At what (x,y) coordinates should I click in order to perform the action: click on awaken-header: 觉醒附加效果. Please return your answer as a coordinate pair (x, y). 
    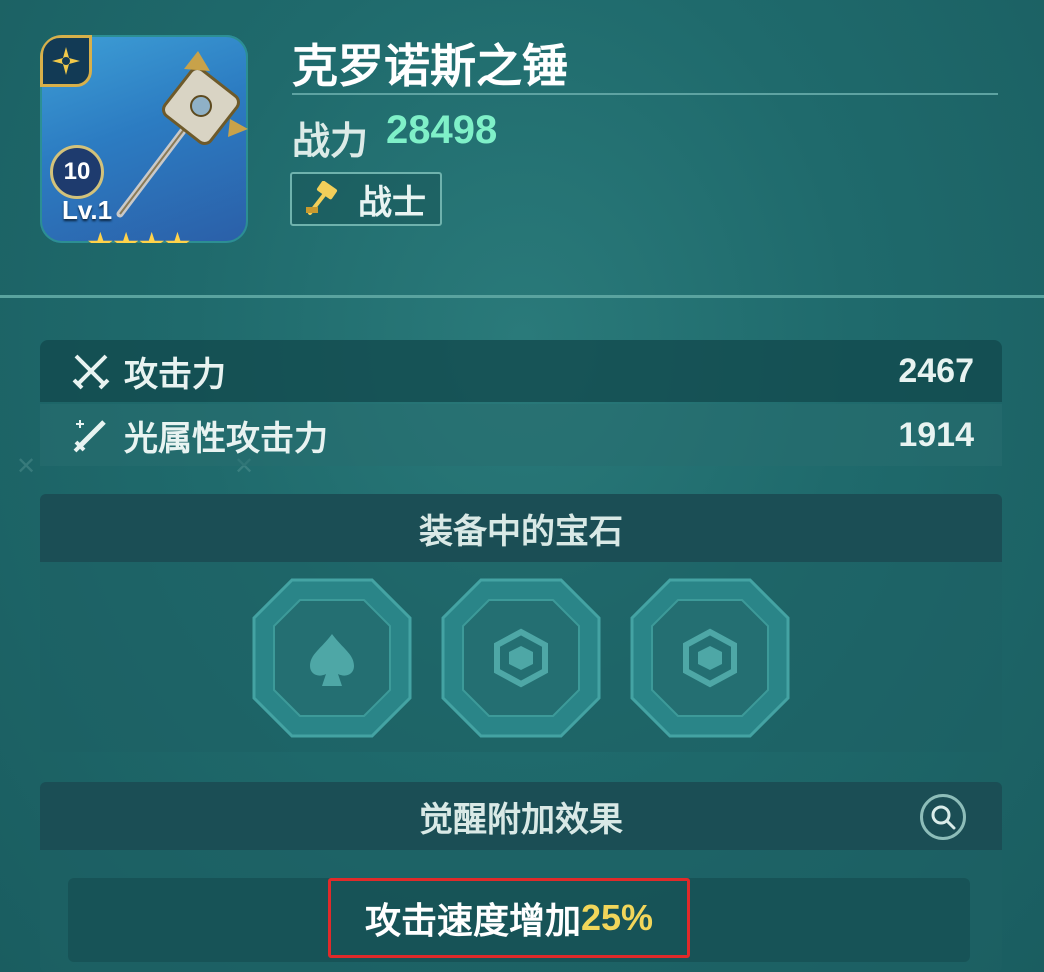
    Looking at the image, I should click on (521, 816).